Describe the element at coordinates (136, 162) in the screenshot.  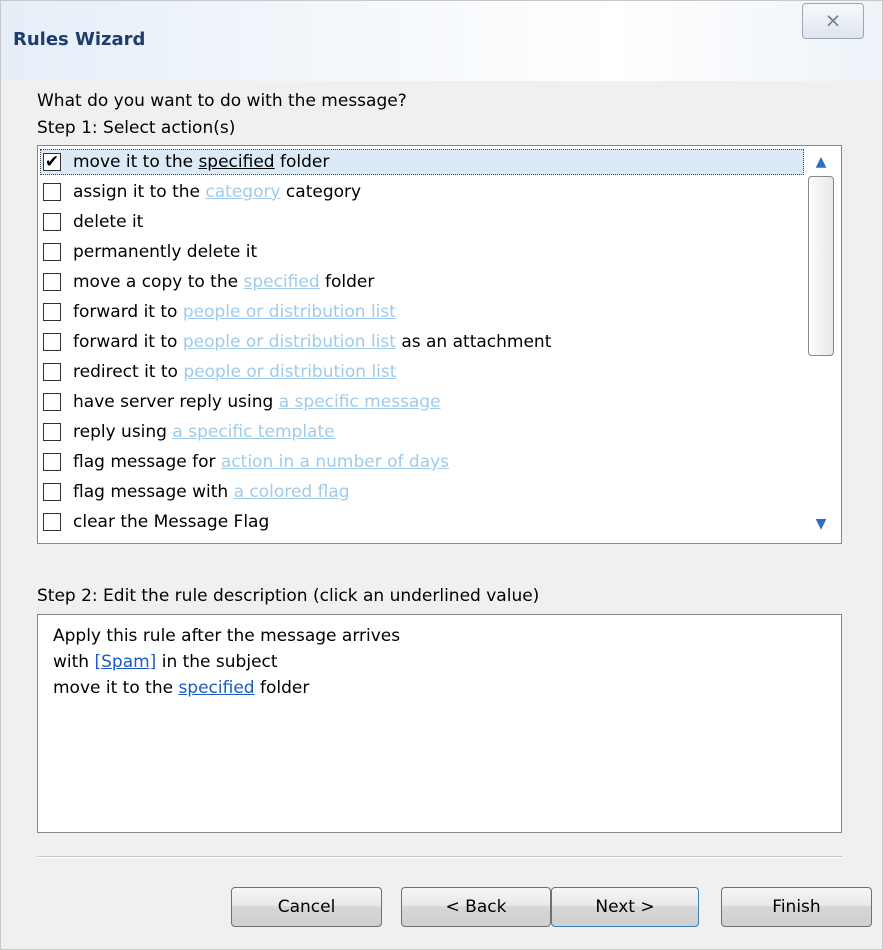
I see `action-text-part: move it to the` at that location.